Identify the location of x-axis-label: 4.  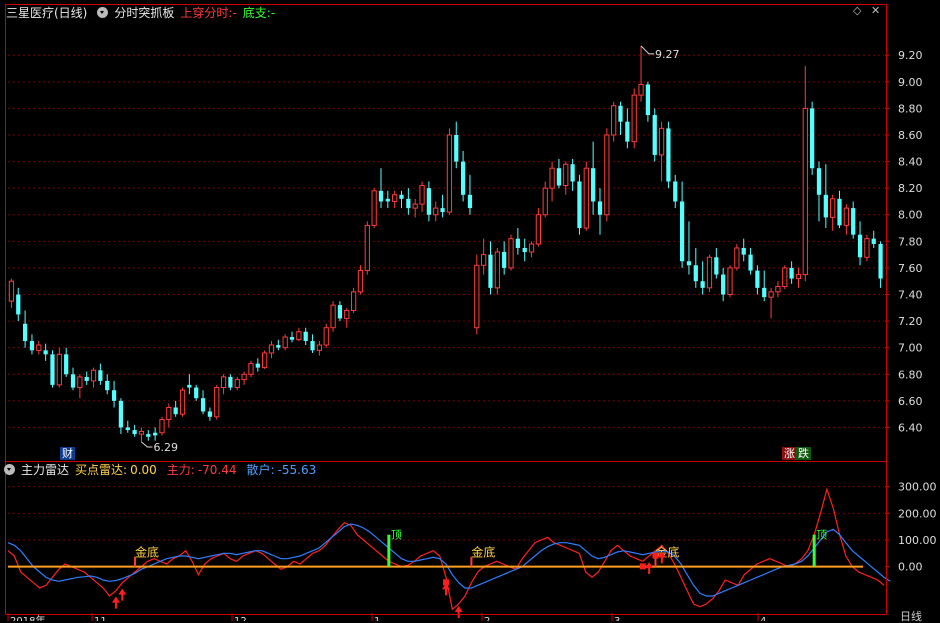
(763, 618).